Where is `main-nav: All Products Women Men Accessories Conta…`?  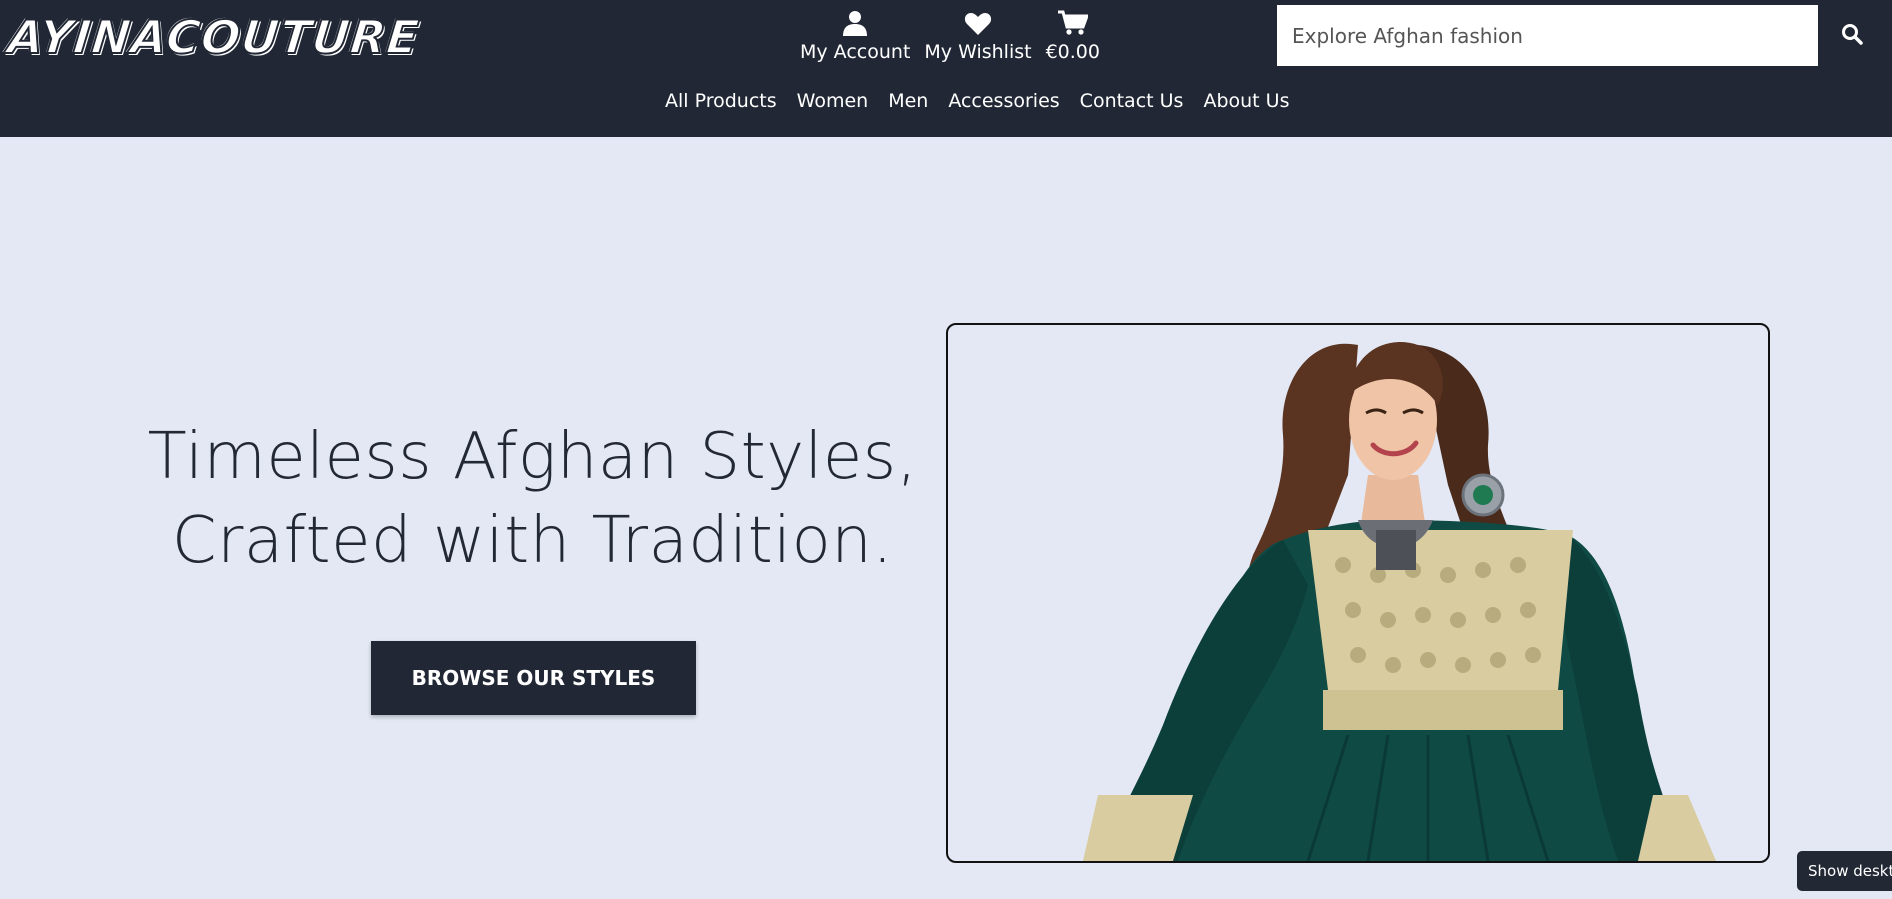
main-nav: All Products Women Men Accessories Conta… is located at coordinates (977, 101).